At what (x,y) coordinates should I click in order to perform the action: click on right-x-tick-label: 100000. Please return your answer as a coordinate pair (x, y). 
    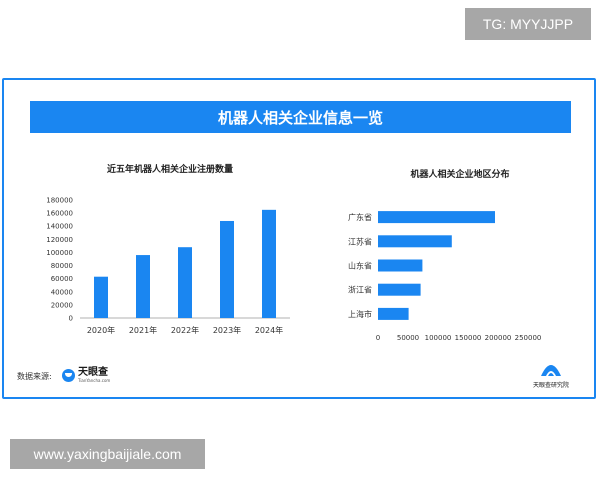
    Looking at the image, I should click on (438, 338).